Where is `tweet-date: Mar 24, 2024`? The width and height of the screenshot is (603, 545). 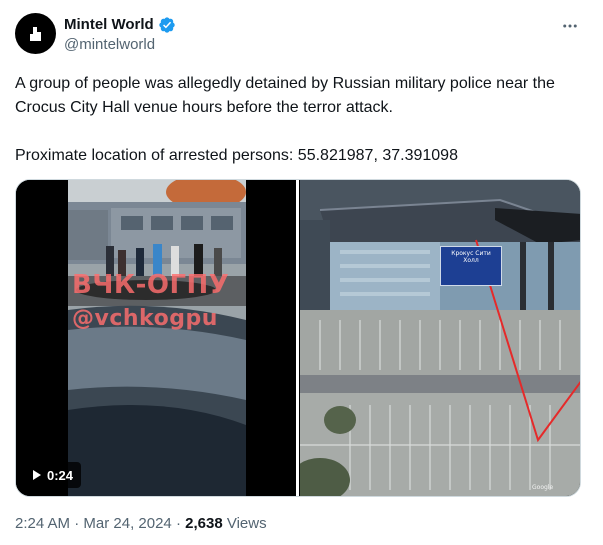
tweet-date: Mar 24, 2024 is located at coordinates (127, 523).